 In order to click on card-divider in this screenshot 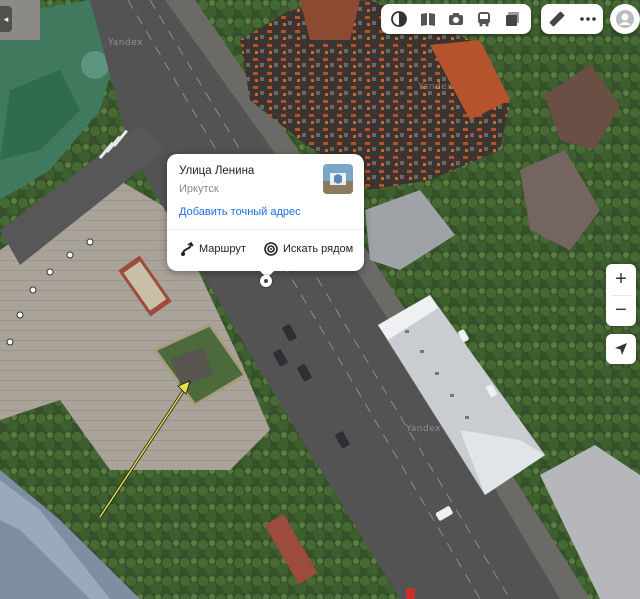, I will do `click(265, 229)`.